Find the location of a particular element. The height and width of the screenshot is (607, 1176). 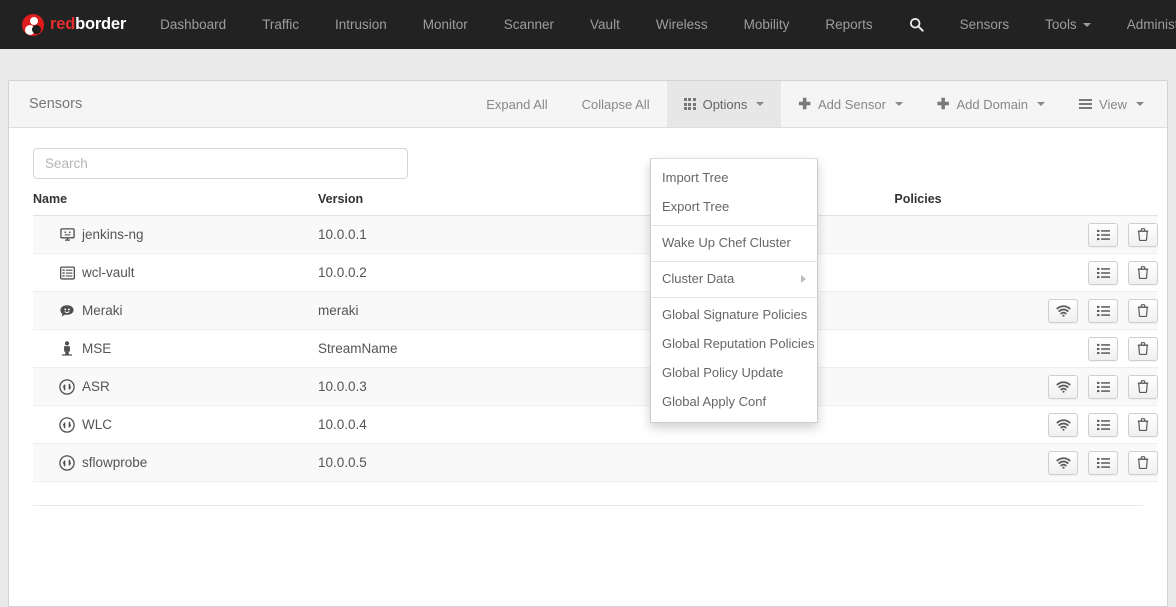

cell-name: MSE is located at coordinates (175, 348).